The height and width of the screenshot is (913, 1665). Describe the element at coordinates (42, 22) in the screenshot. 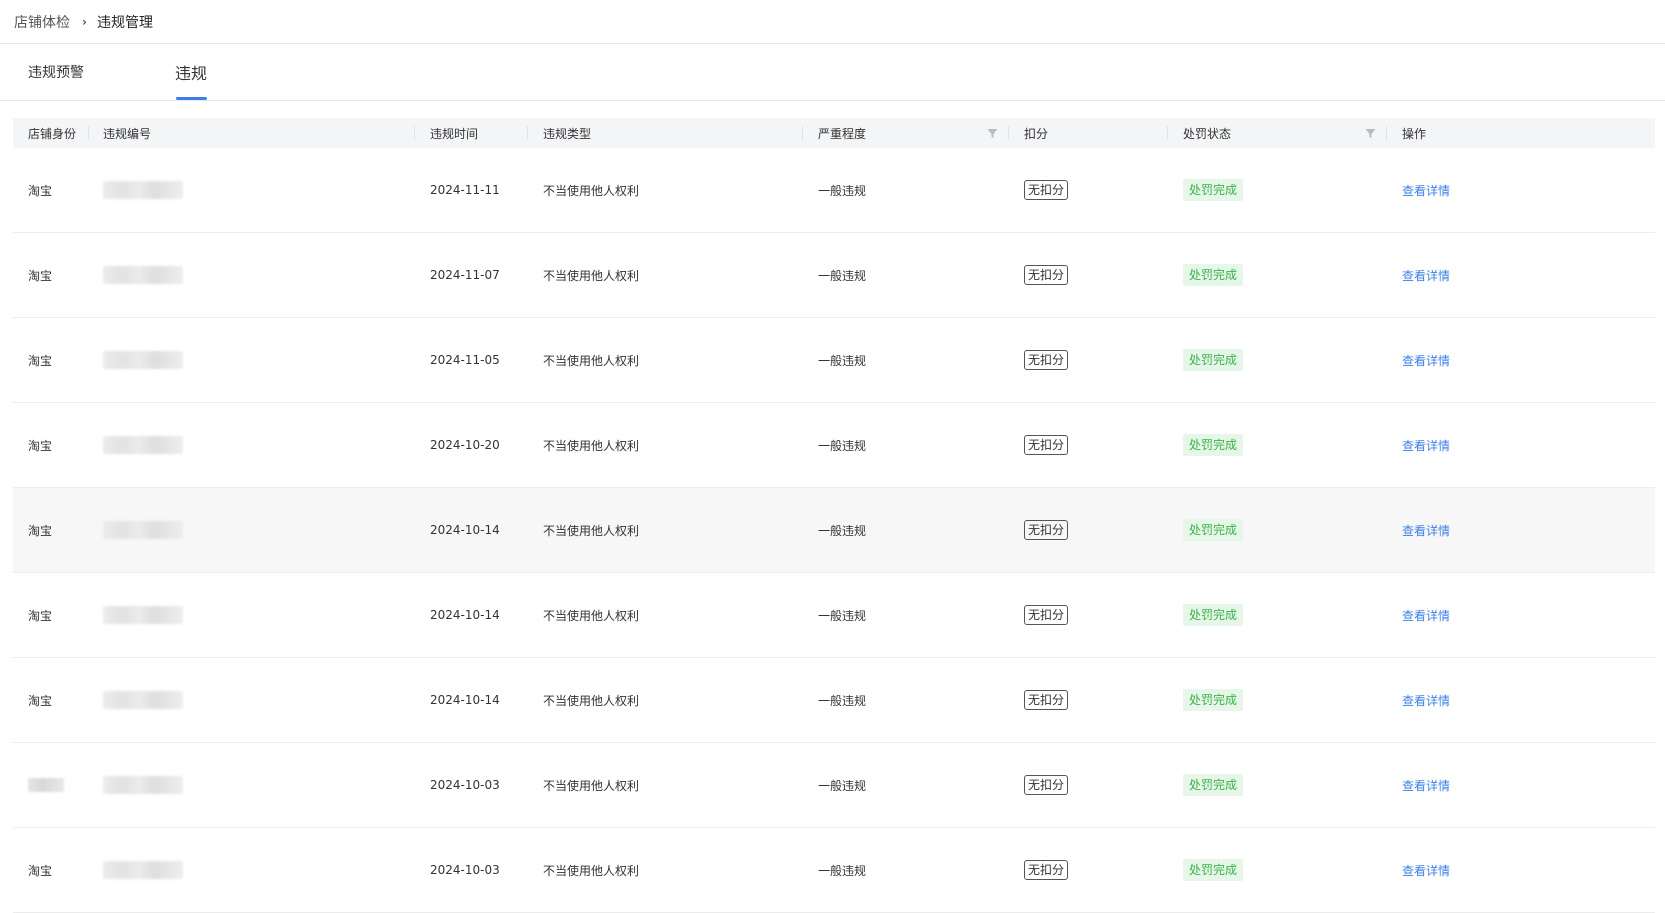

I see `breadcrumb-parent-link: 店铺体检` at that location.